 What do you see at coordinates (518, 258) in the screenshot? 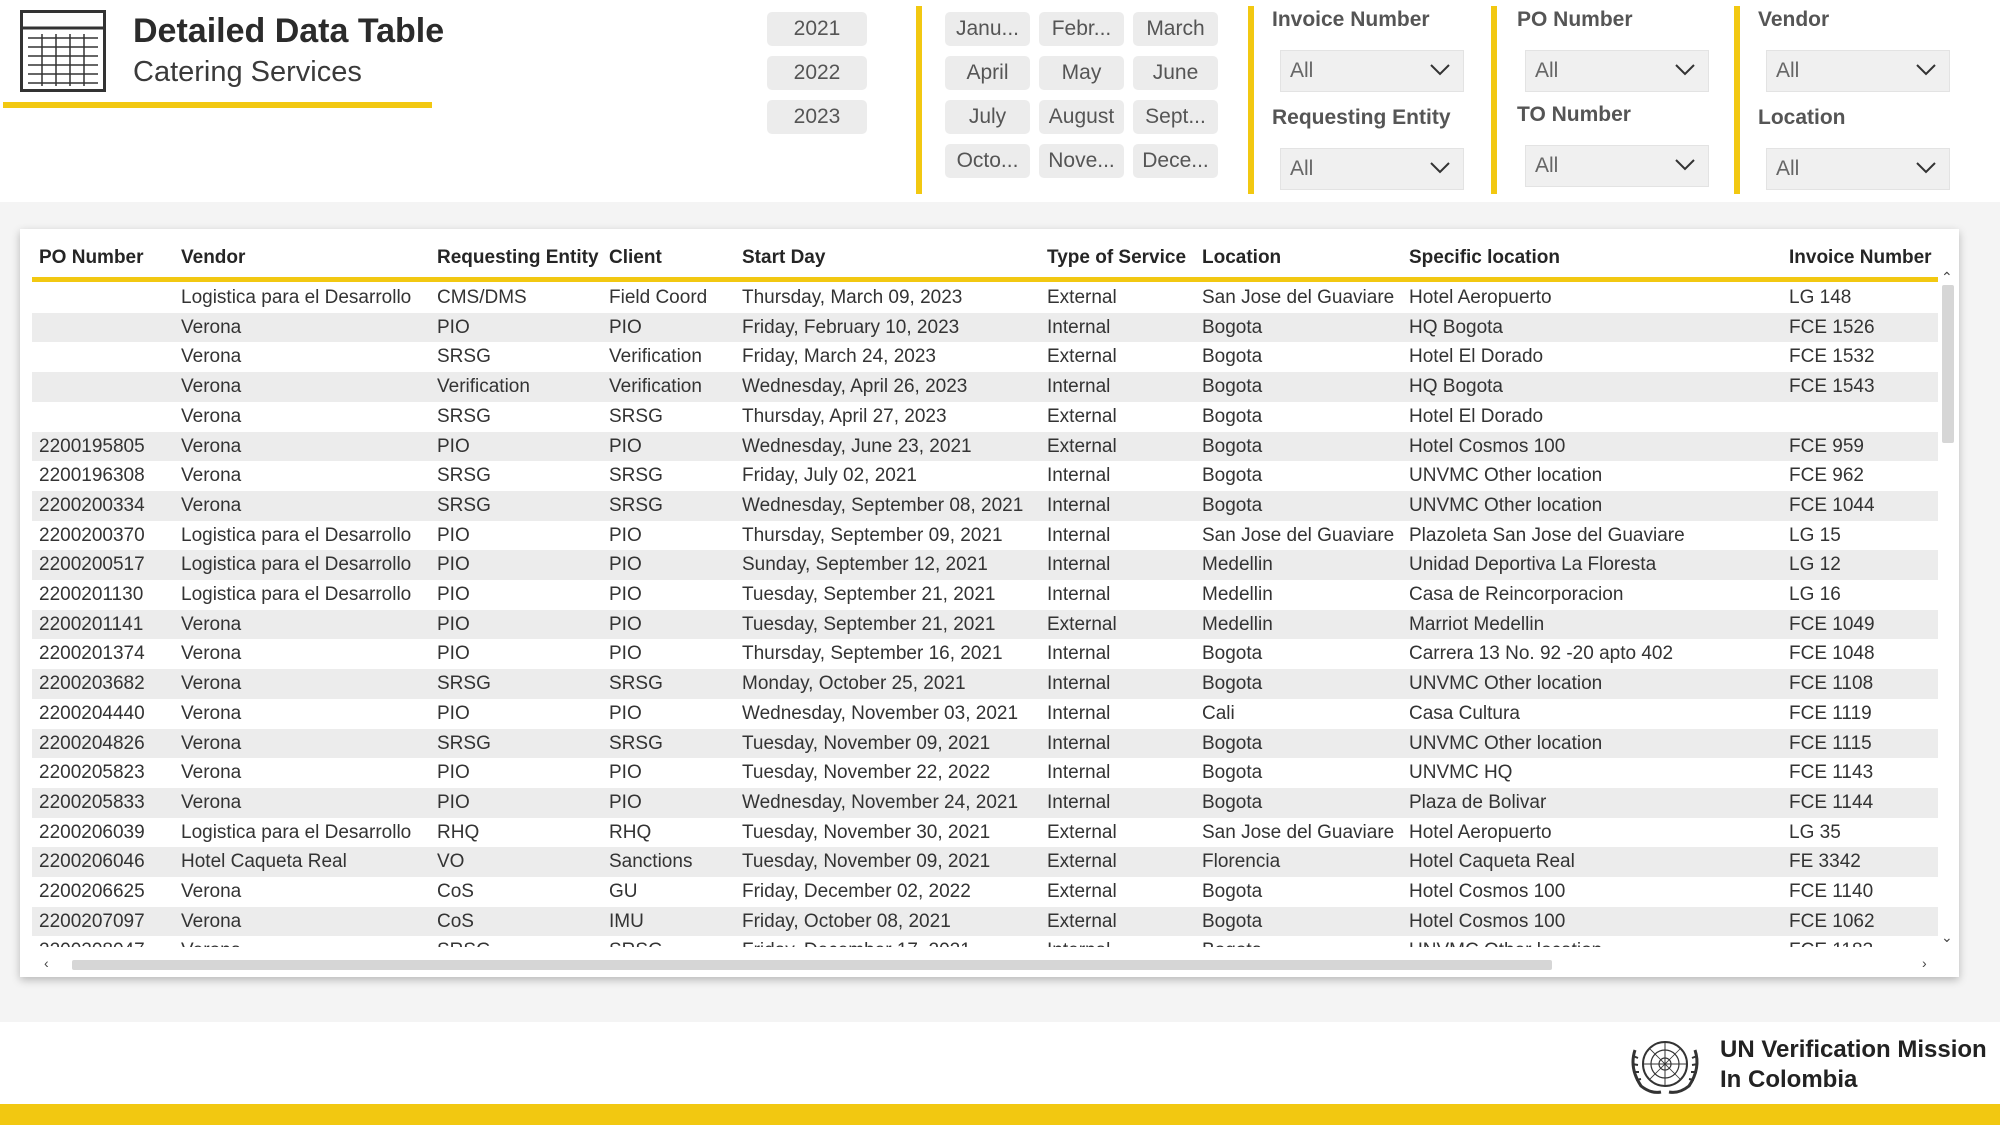
I see `column-header-requesting-entity: Requesting Entity` at bounding box center [518, 258].